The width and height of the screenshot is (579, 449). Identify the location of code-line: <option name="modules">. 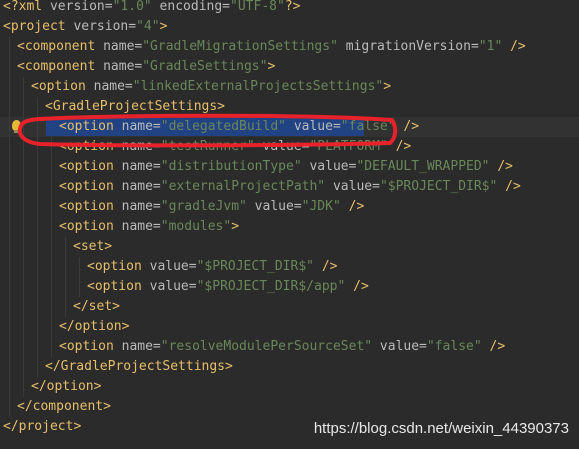
(289, 227).